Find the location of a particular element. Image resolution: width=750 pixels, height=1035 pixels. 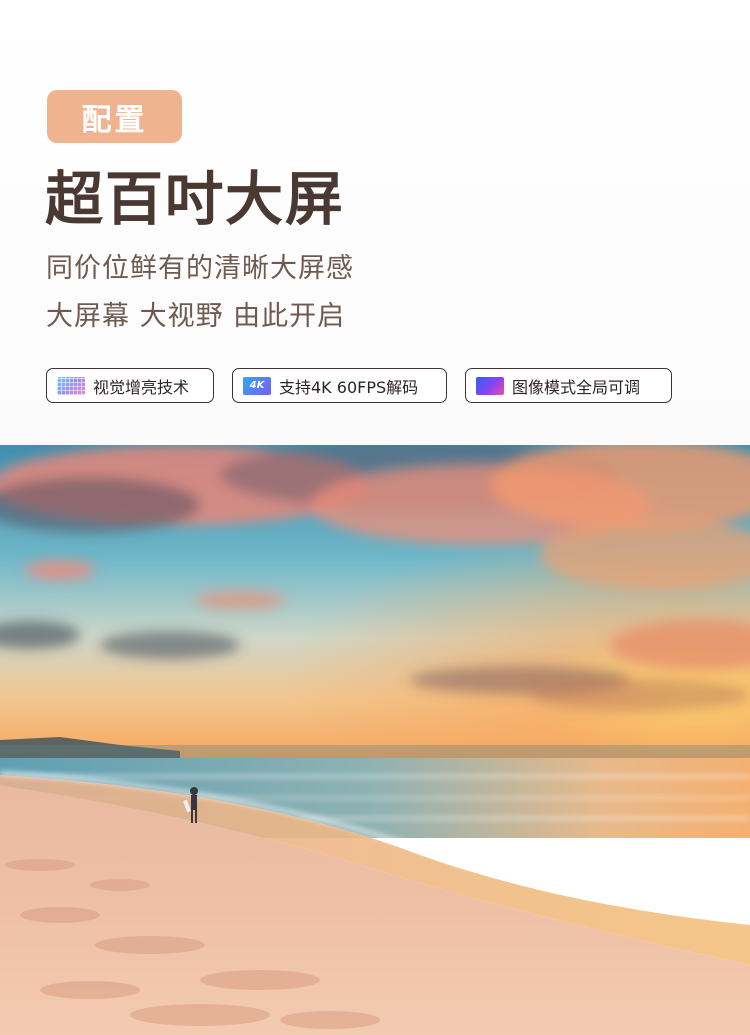

feature-tag-4k: 4K 支持4K 60FPS解码 is located at coordinates (339, 385).